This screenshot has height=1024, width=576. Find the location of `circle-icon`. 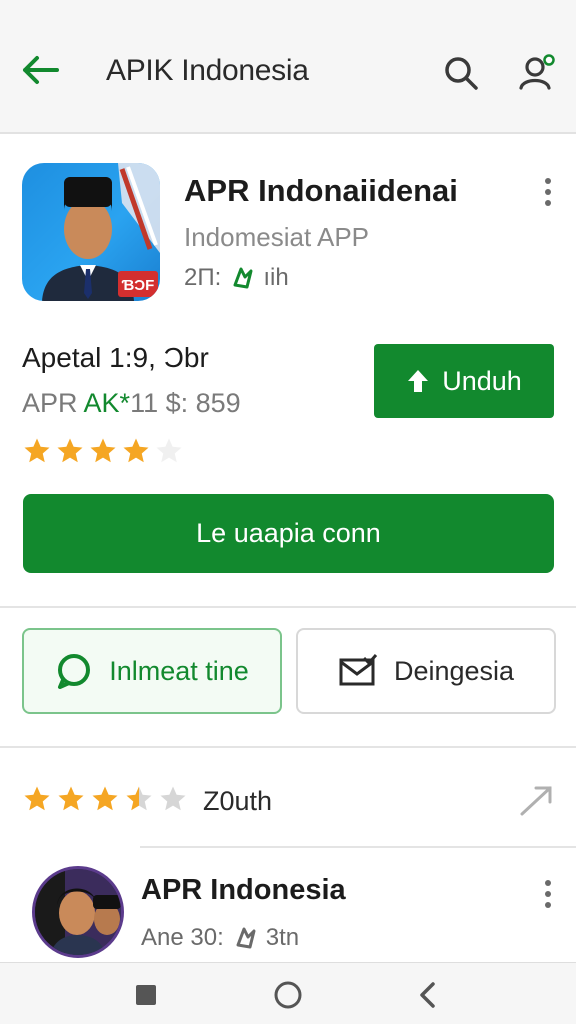

circle-icon is located at coordinates (288, 995).